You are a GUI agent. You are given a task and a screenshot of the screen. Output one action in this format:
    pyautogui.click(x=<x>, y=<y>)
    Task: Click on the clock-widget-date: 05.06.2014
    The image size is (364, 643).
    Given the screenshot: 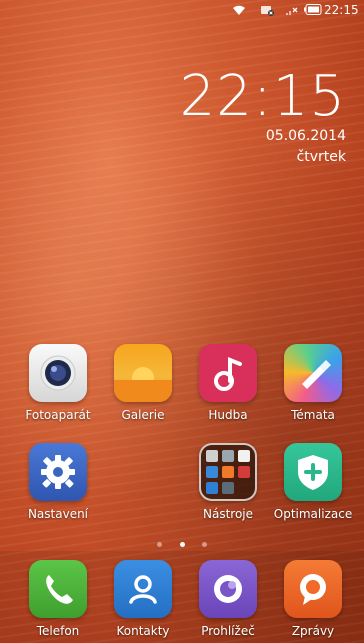 What is the action you would take?
    pyautogui.click(x=305, y=136)
    